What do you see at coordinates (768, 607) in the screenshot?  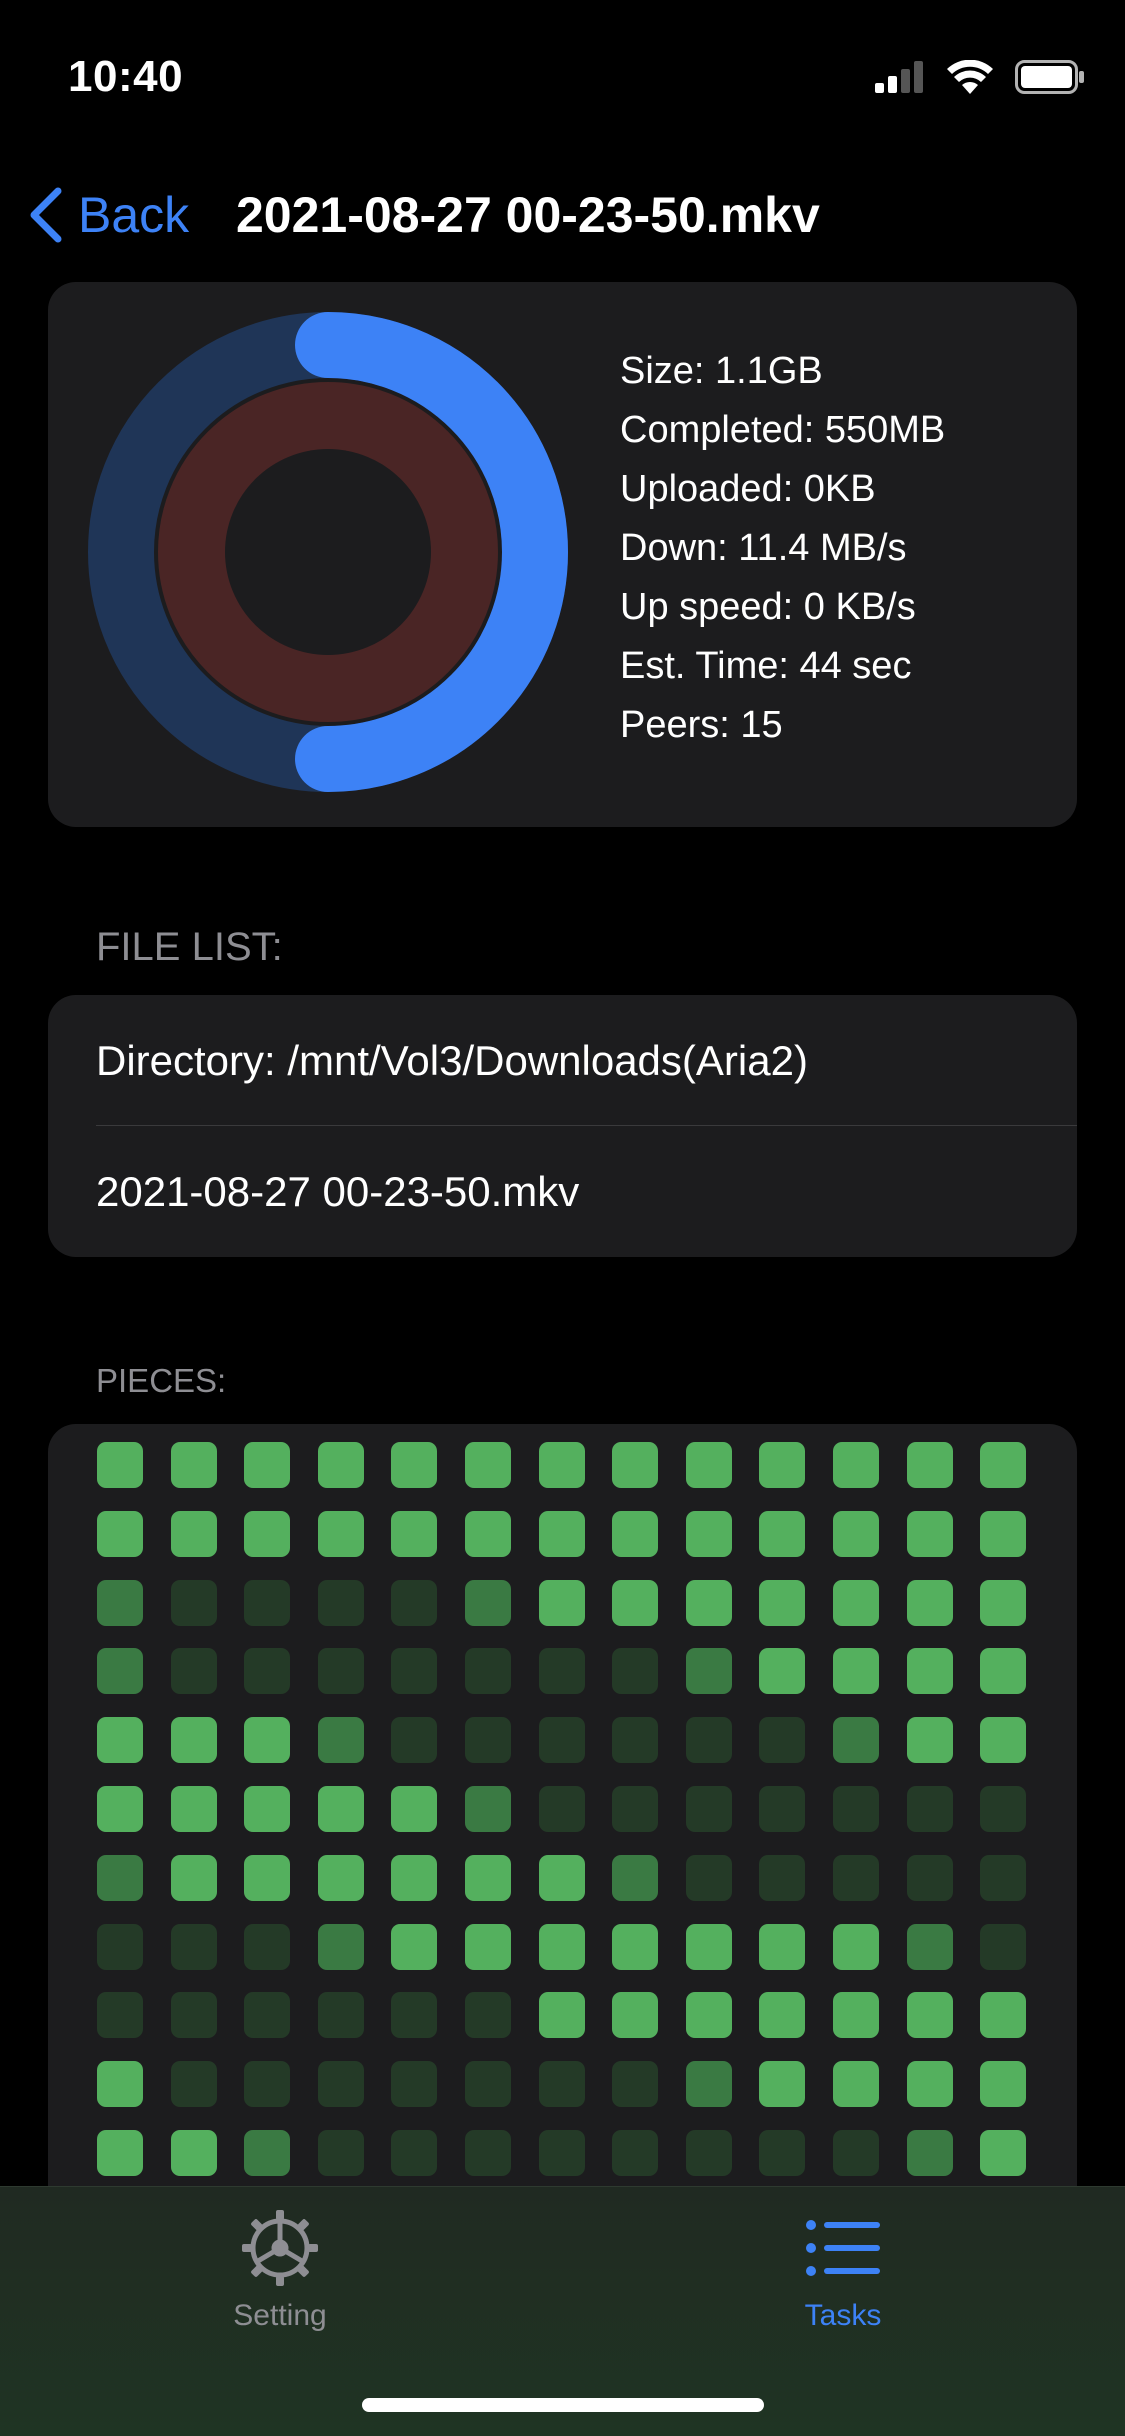 I see `stat-up-speed: Up speed: 0 KB/s` at bounding box center [768, 607].